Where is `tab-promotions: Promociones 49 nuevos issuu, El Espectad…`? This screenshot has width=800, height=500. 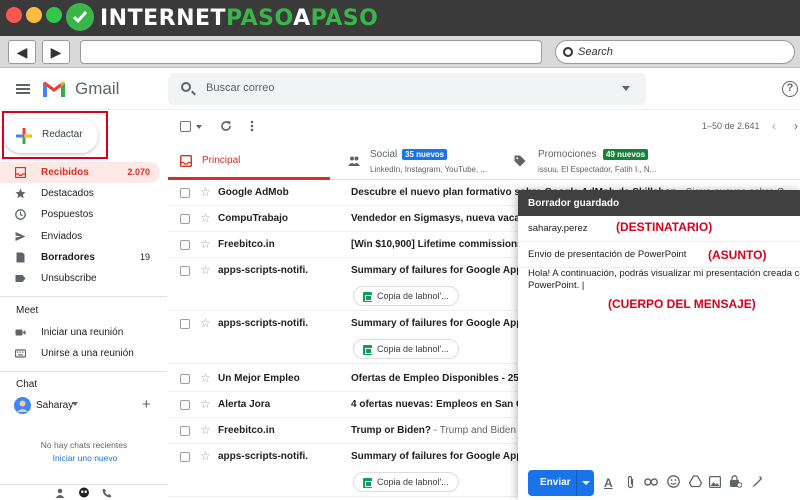 tab-promotions: Promociones 49 nuevos issuu, El Espectad… is located at coordinates (582, 162).